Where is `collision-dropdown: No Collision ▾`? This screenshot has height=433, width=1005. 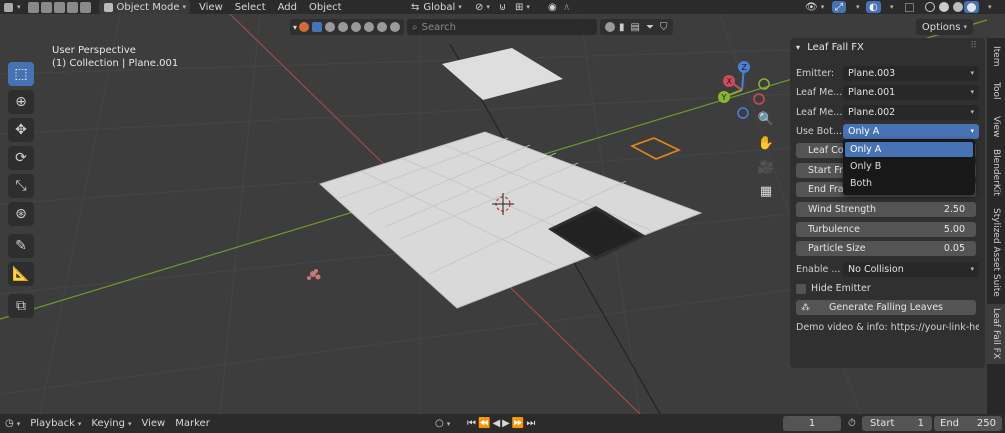 collision-dropdown: No Collision ▾ is located at coordinates (911, 269).